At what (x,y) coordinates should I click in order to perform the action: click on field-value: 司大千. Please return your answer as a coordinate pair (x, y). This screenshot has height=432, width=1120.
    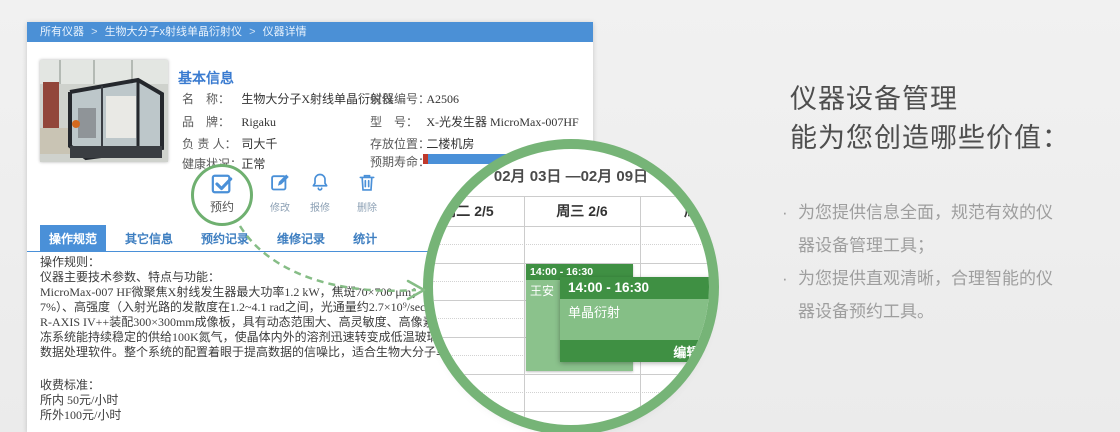
    Looking at the image, I should click on (259, 144).